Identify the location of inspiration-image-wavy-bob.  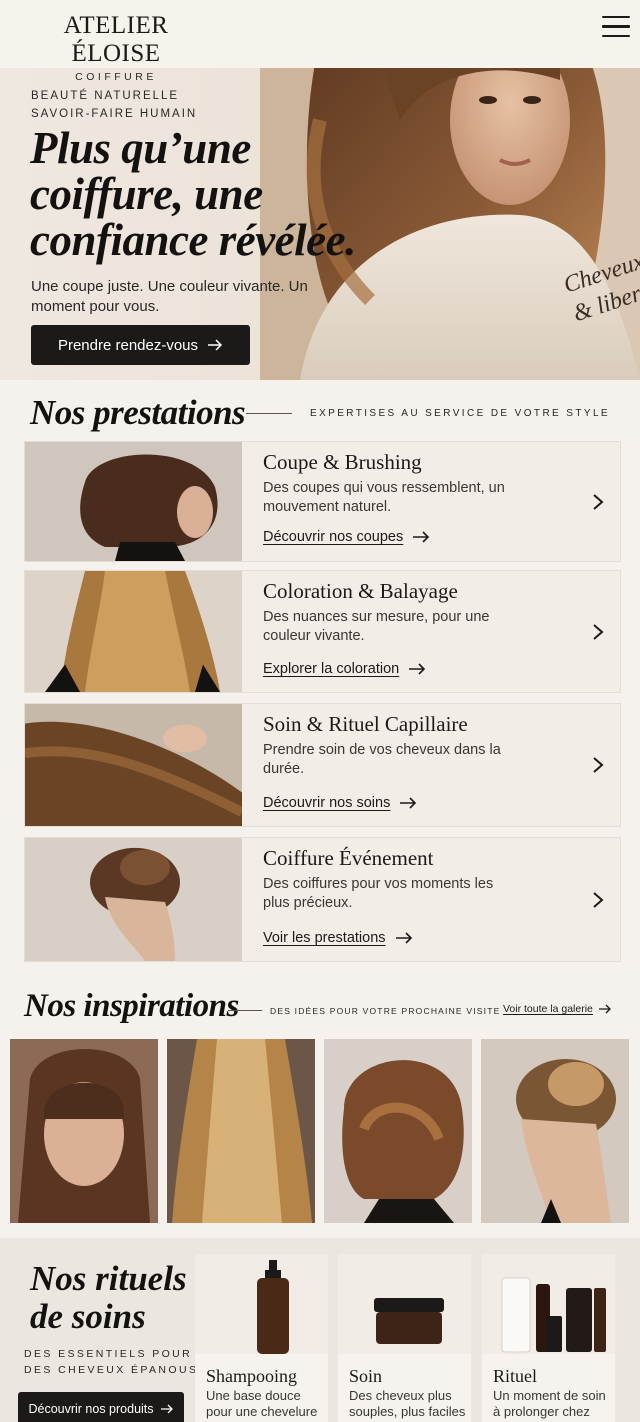
(398, 1131).